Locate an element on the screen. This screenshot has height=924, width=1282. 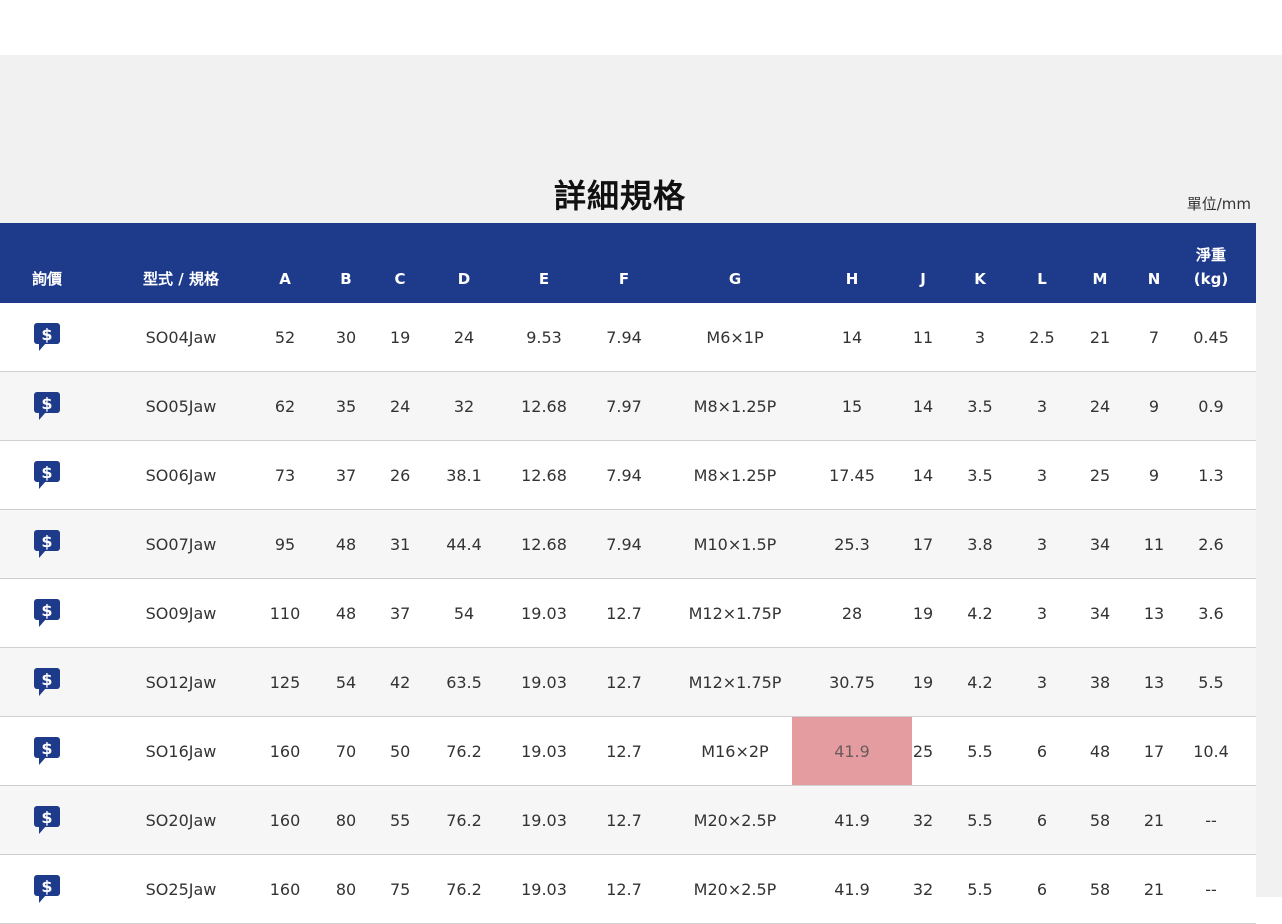
cell-f: 12.7 is located at coordinates (624, 889).